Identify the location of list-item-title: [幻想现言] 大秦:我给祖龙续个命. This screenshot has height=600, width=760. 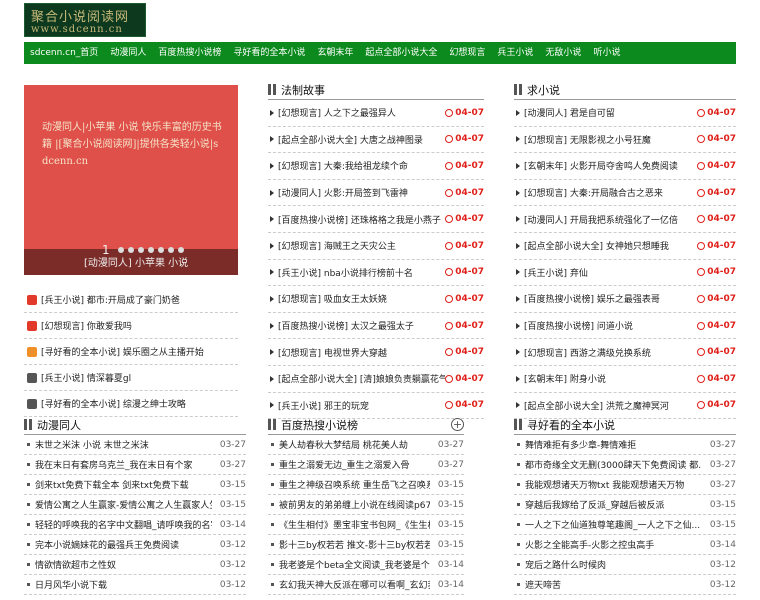
(361, 165).